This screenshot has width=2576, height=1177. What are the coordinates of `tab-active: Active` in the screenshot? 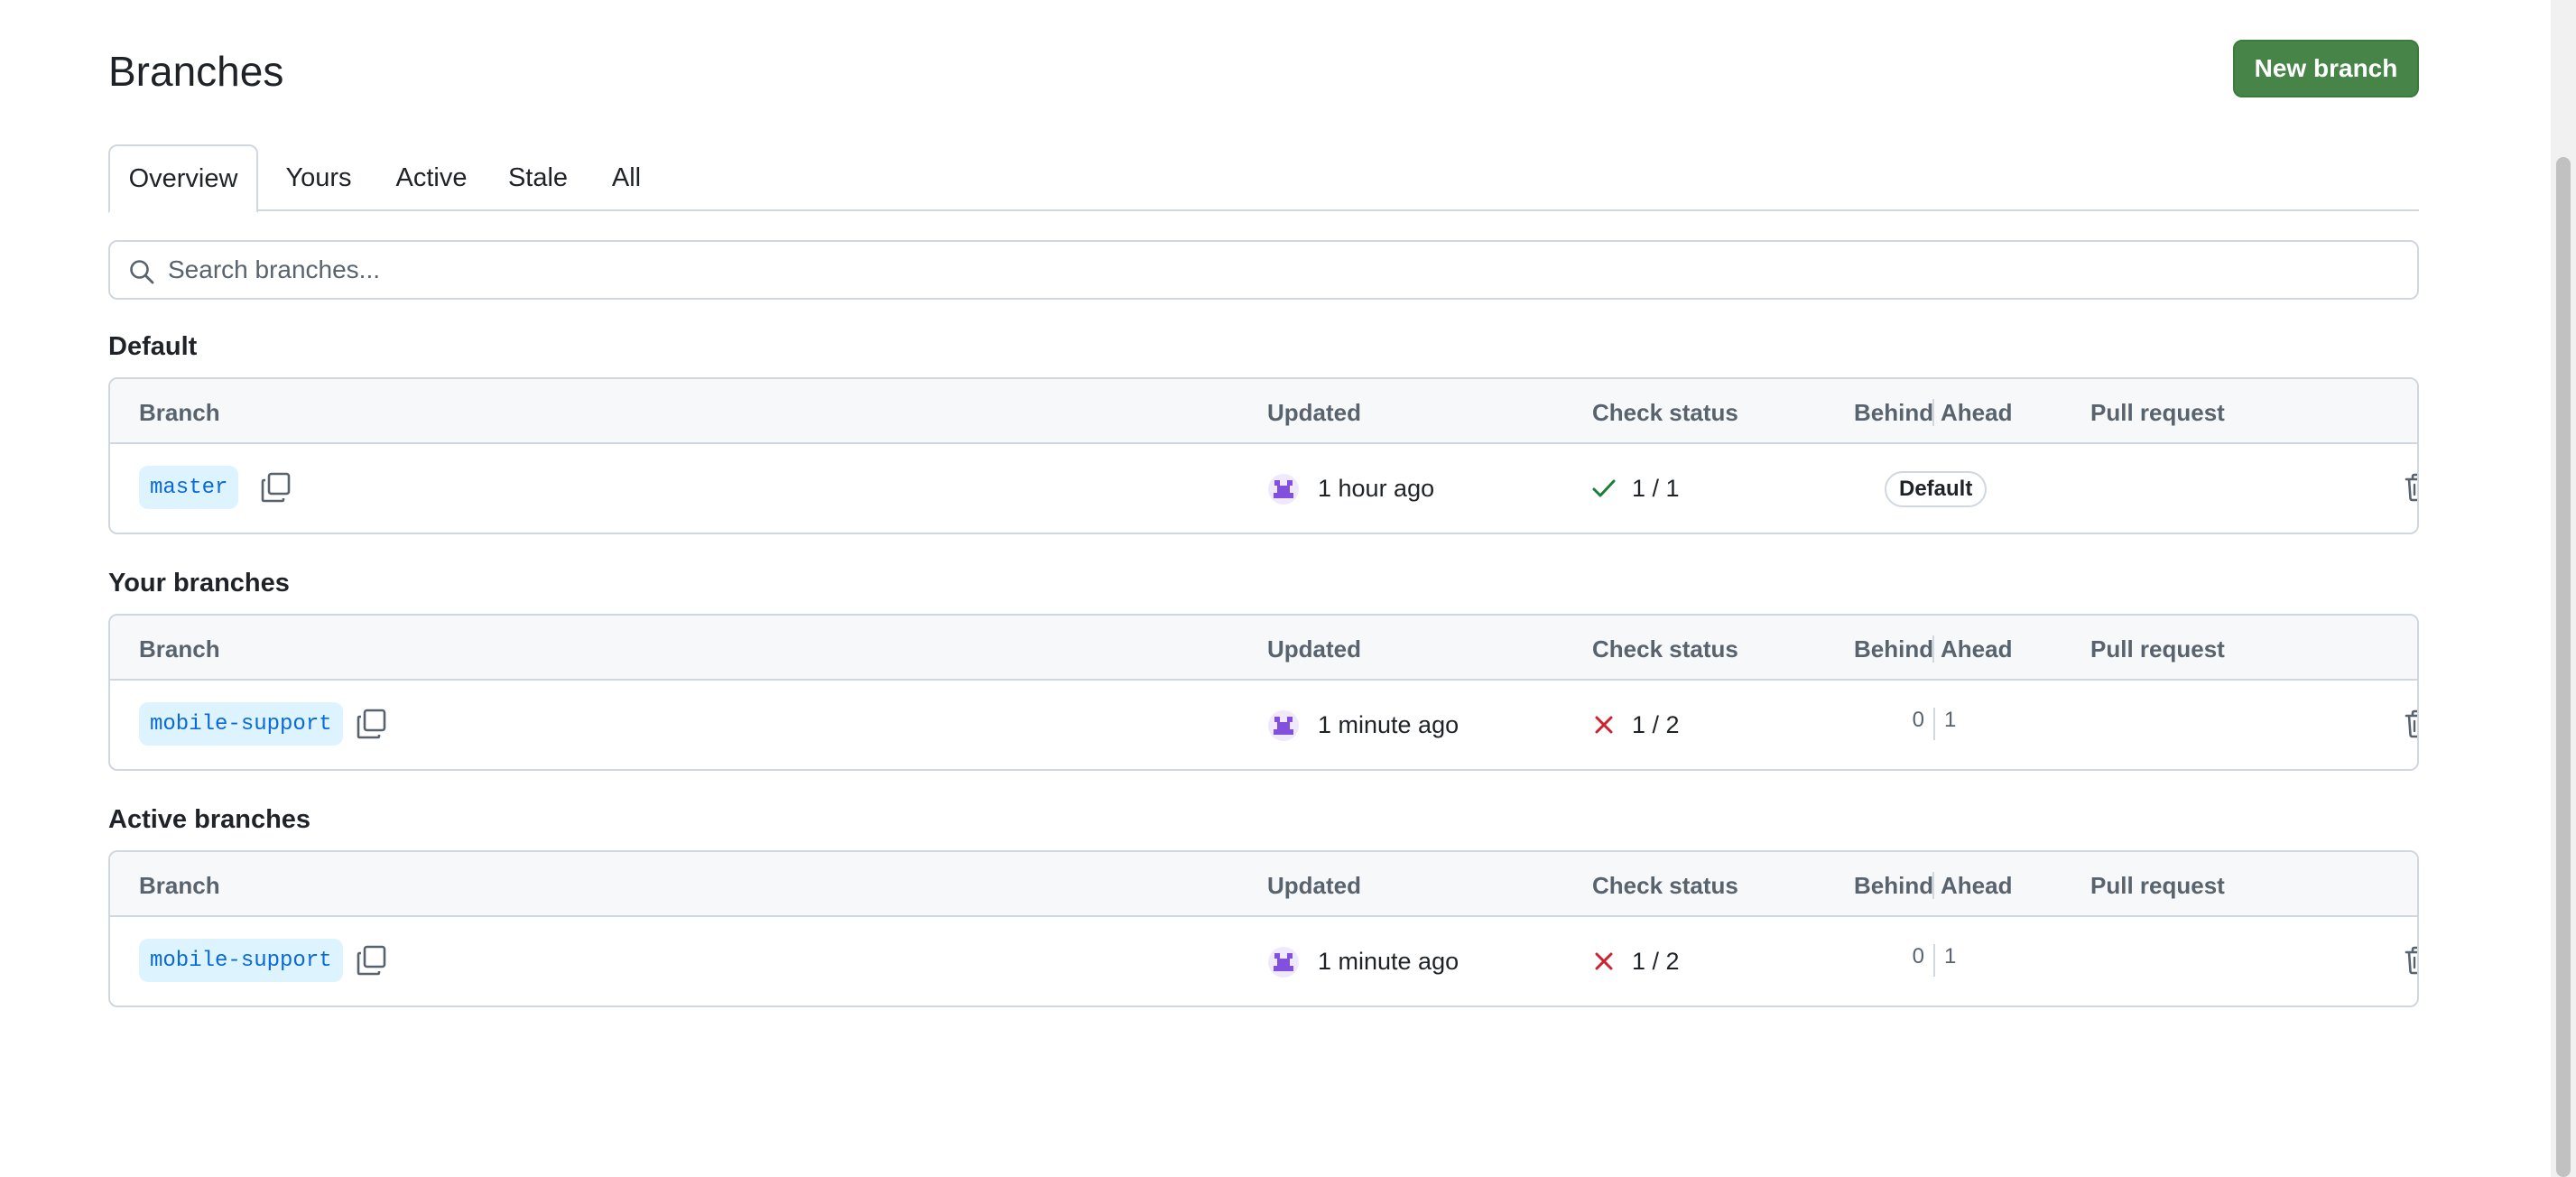 It's located at (431, 177).